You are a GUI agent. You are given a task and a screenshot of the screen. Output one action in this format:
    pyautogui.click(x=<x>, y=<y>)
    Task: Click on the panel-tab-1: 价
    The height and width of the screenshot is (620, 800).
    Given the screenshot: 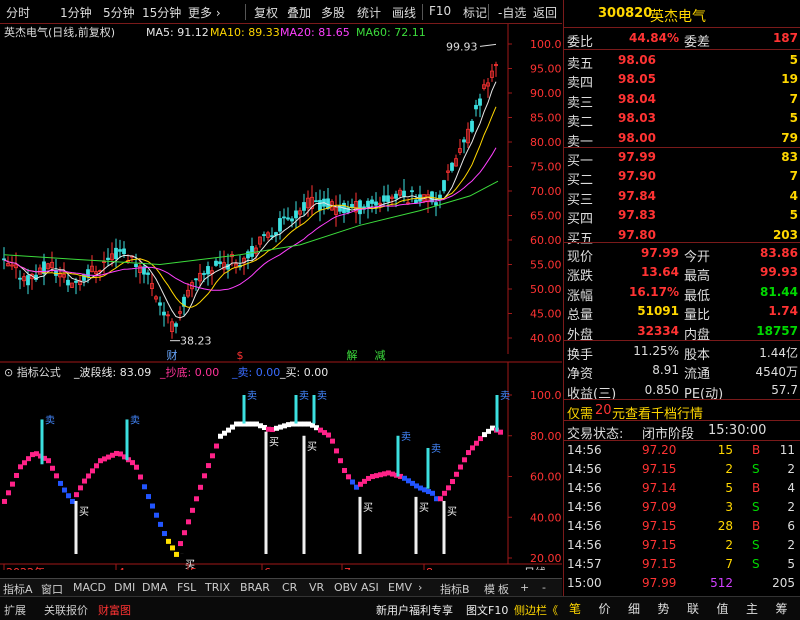 What is the action you would take?
    pyautogui.click(x=605, y=608)
    